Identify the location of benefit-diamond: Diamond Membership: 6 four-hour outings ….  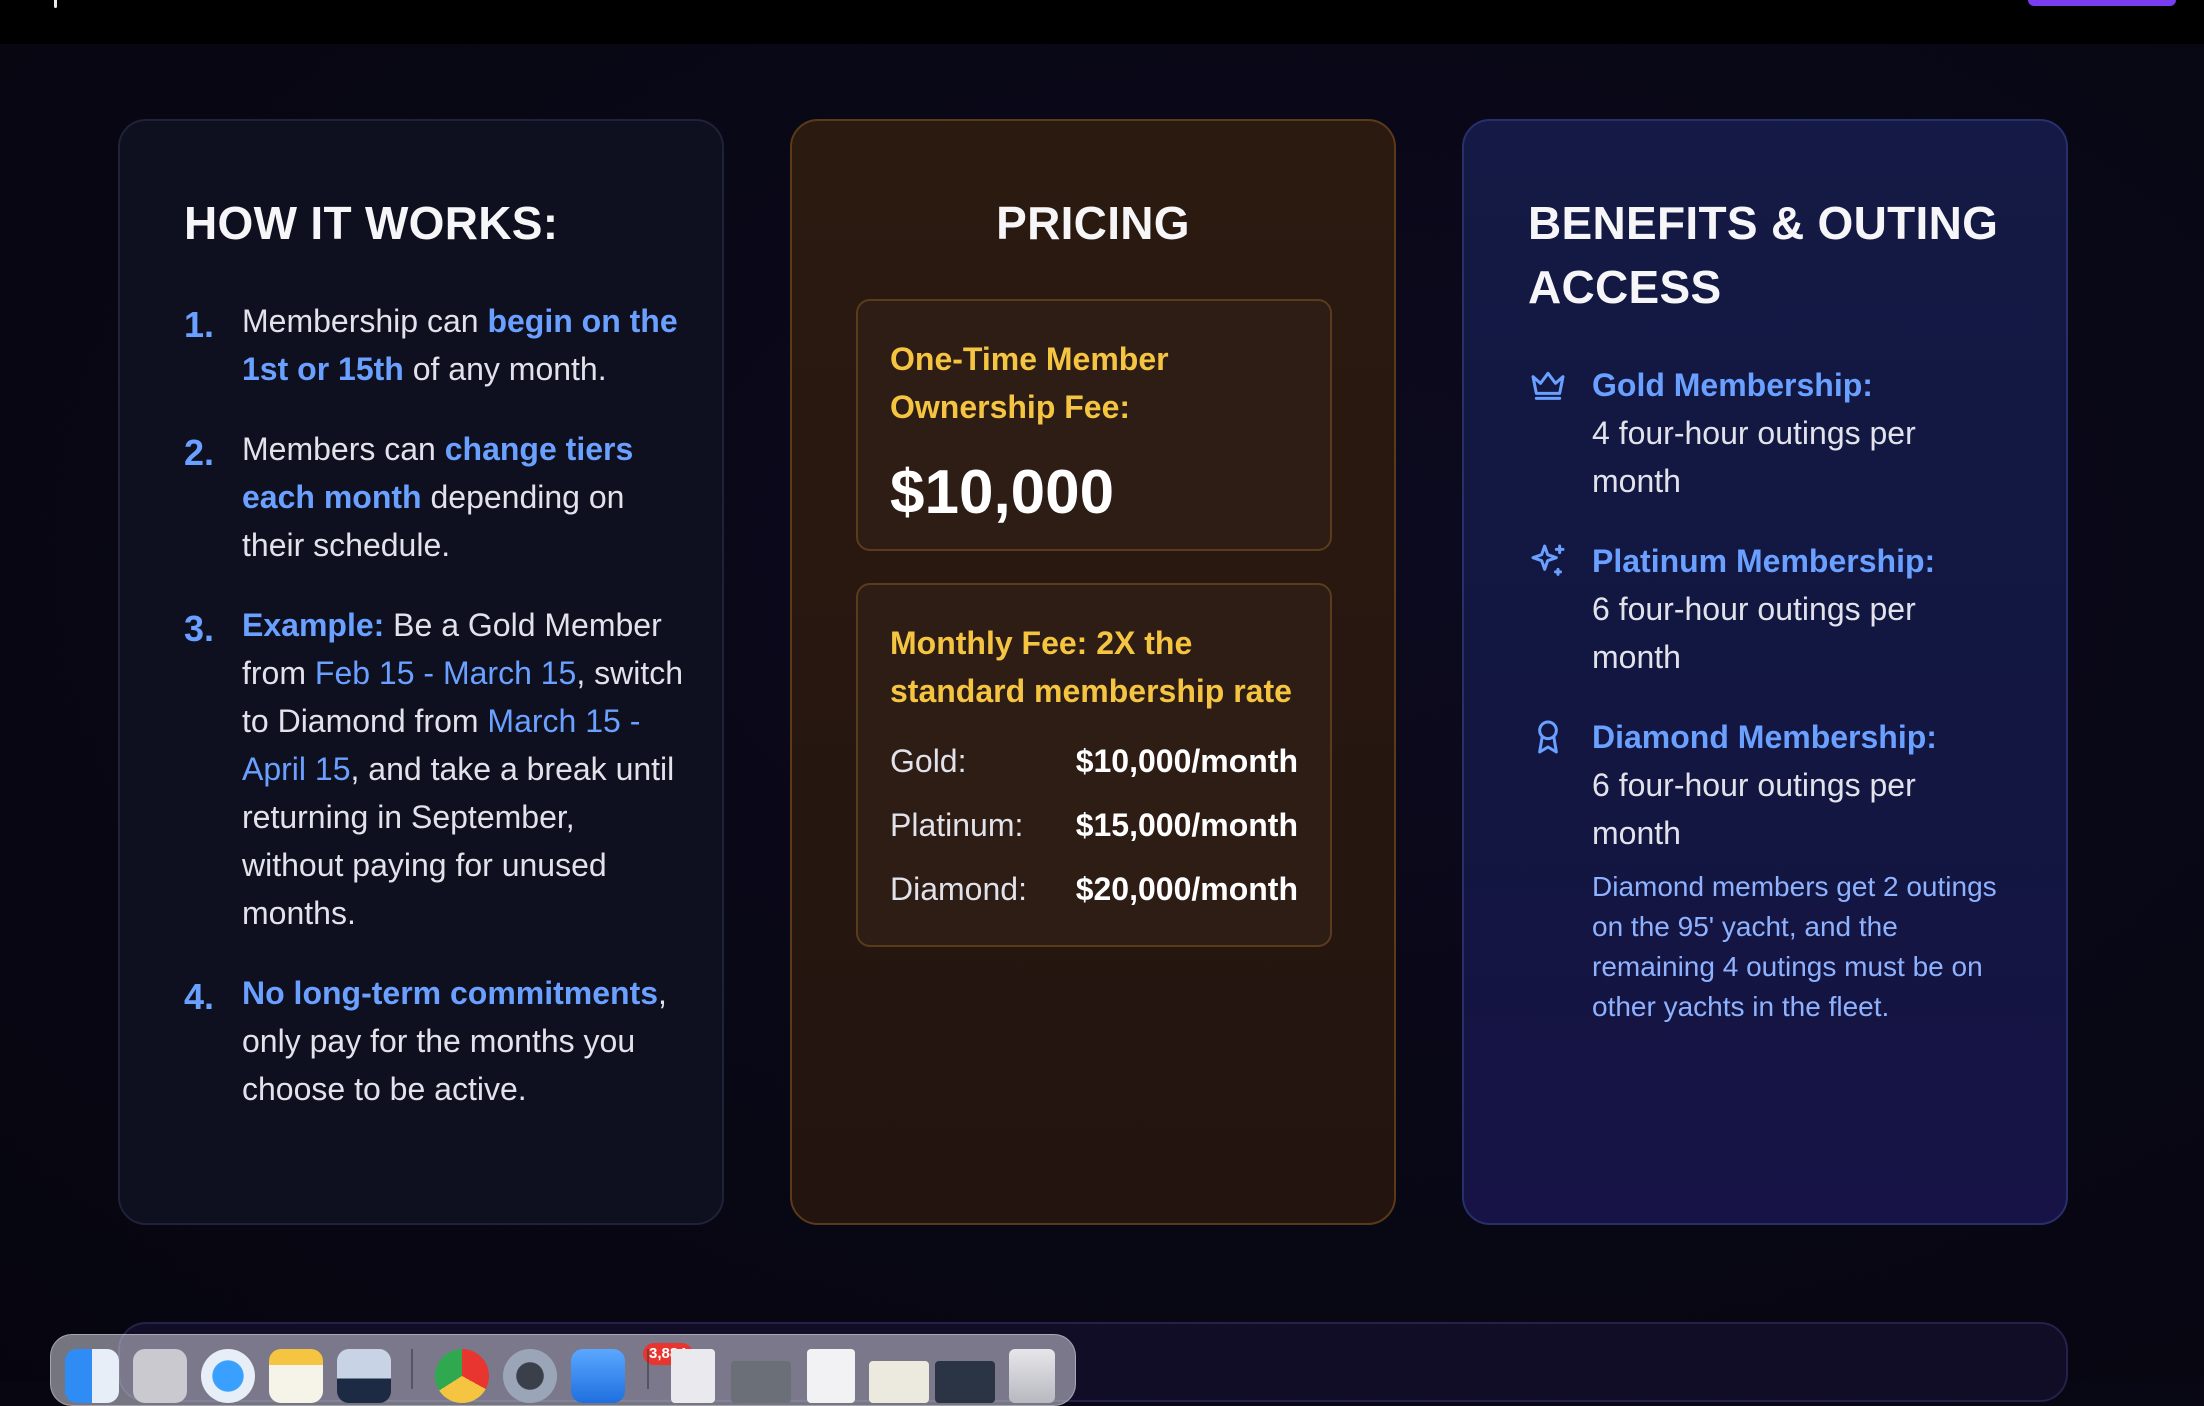
(1768, 870).